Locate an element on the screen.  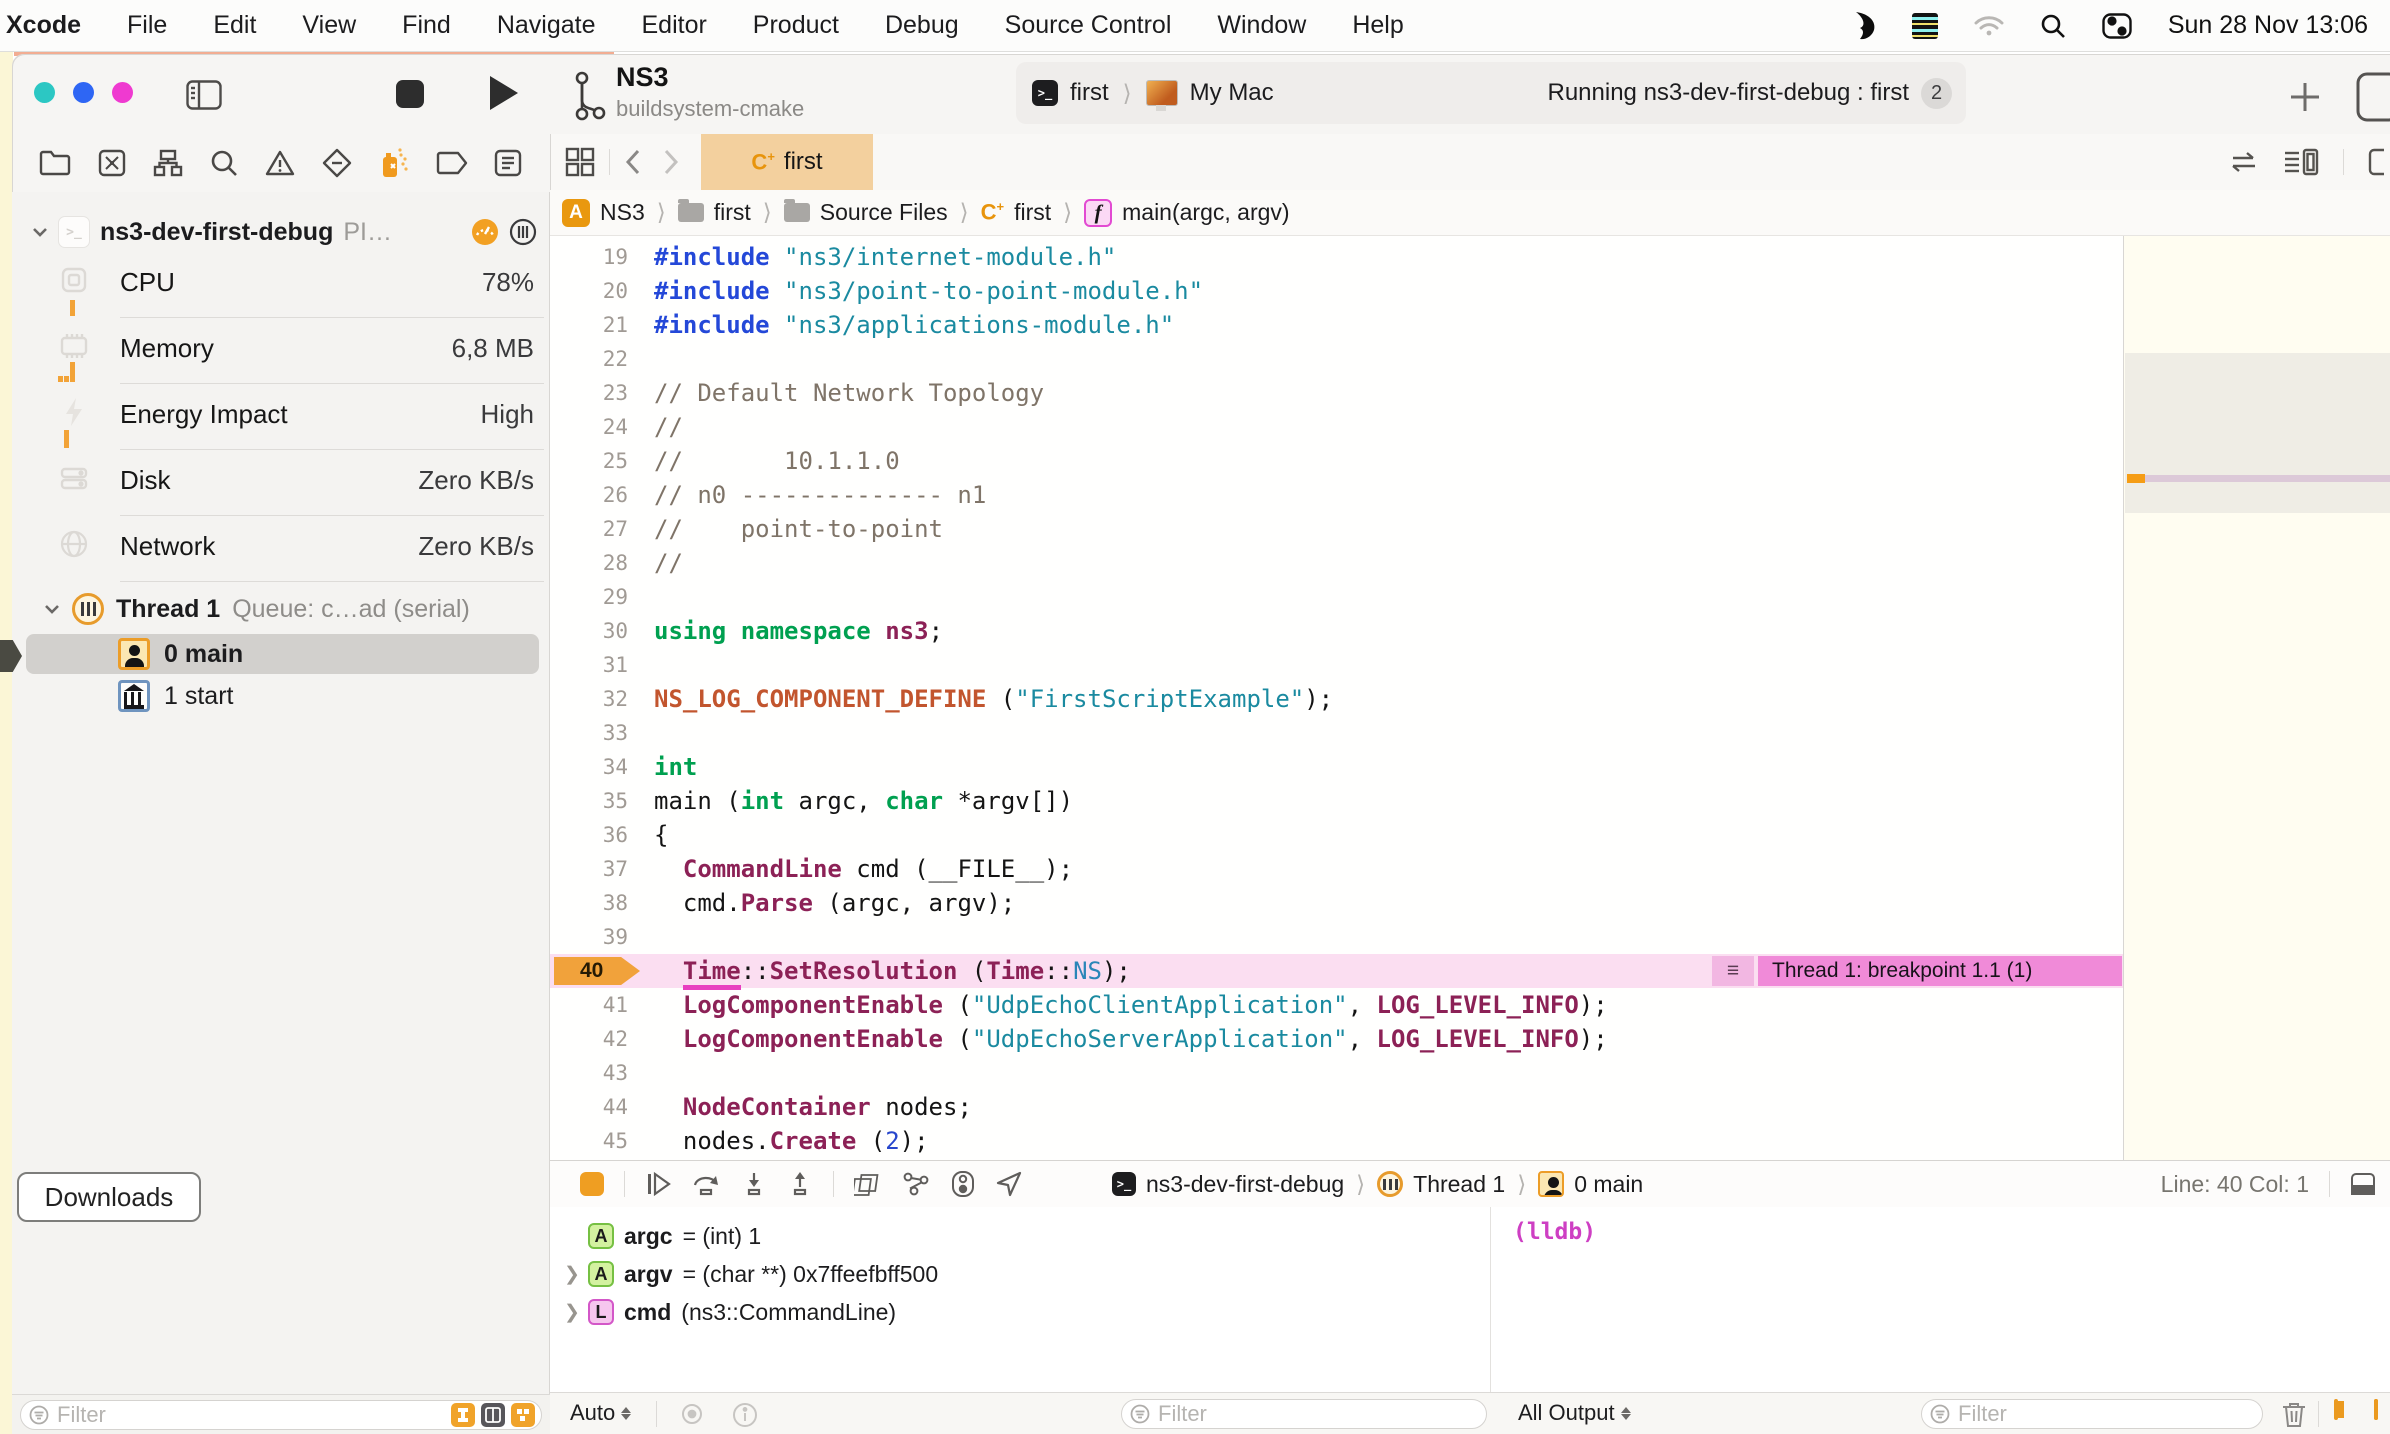
line-number: 45 is located at coordinates (589, 1141).